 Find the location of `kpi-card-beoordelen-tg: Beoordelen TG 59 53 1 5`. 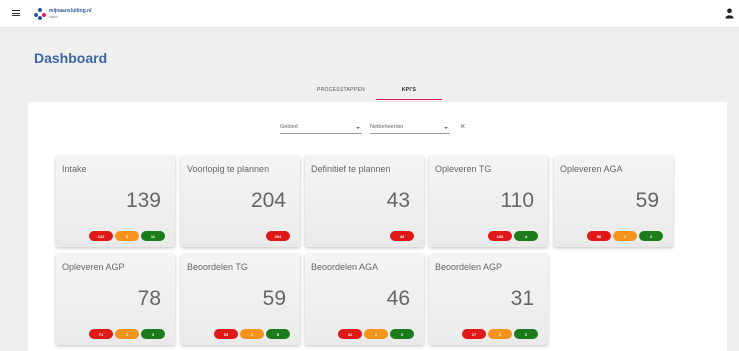

kpi-card-beoordelen-tg: Beoordelen TG 59 53 1 5 is located at coordinates (240, 299).